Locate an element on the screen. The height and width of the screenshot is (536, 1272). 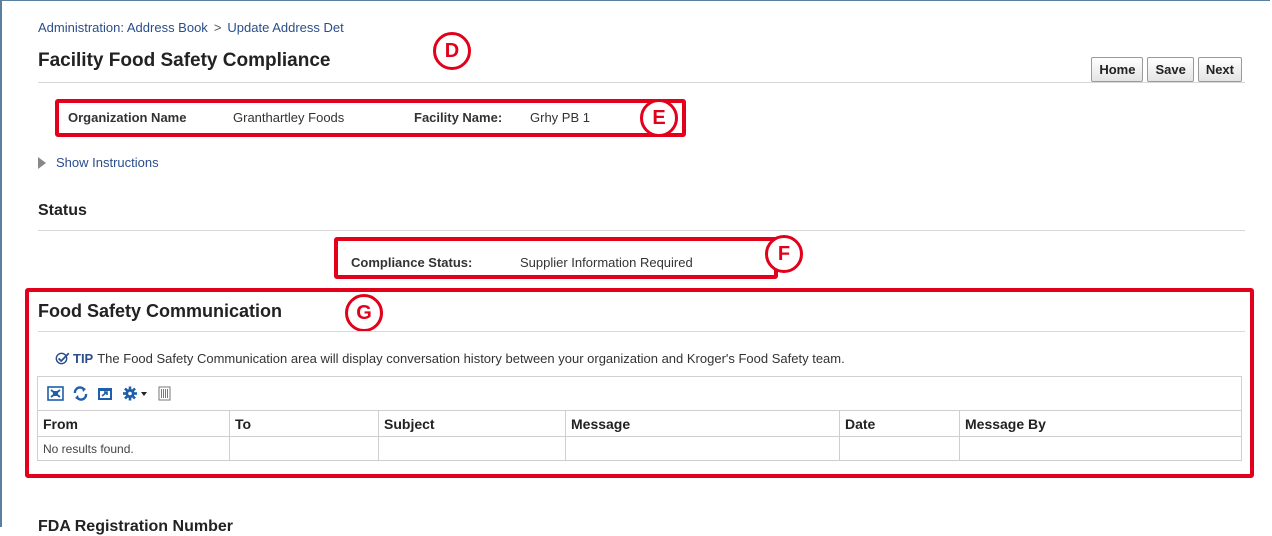
next-button: Next is located at coordinates (1219, 69).